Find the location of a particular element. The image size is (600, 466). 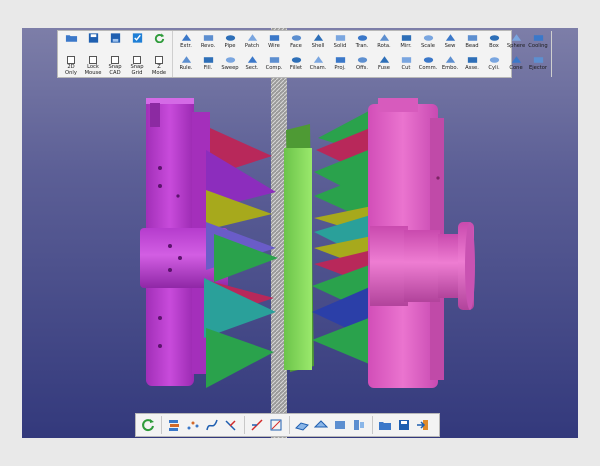

tool-sphere-button: Sphere is located at coordinates (516, 43).